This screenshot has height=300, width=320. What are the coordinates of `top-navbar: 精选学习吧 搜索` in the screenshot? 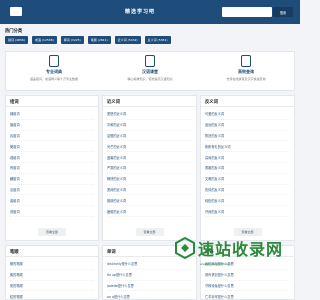 It's located at (150, 12).